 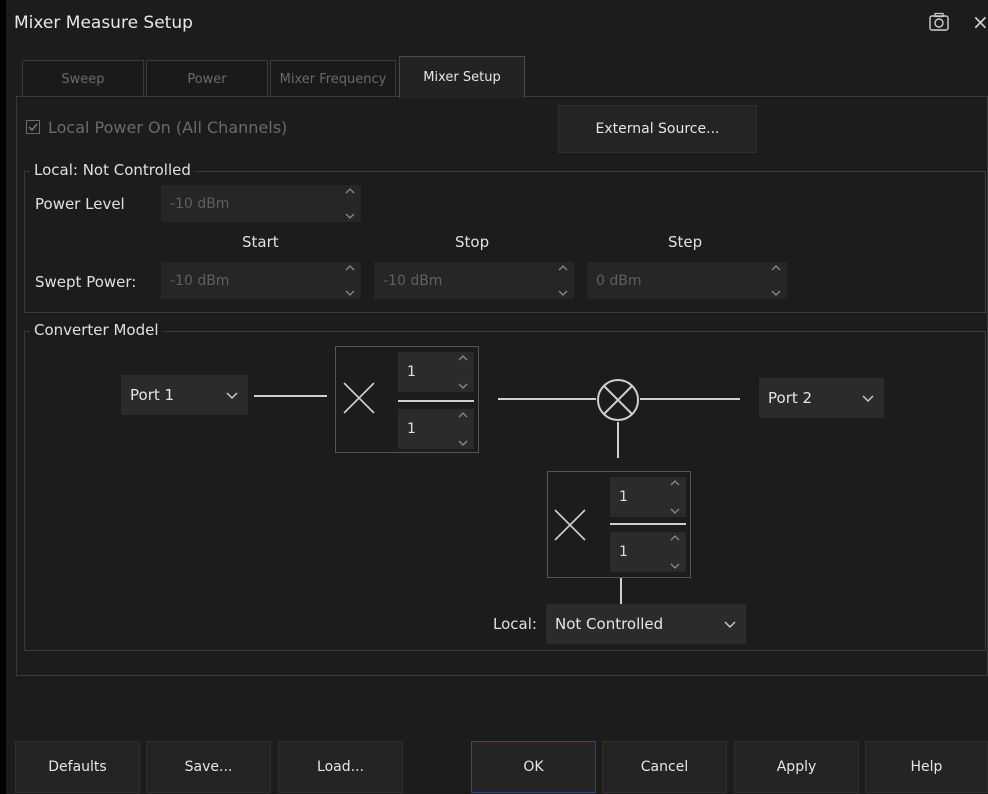 What do you see at coordinates (675, 497) in the screenshot?
I see `local-numerator-stepper` at bounding box center [675, 497].